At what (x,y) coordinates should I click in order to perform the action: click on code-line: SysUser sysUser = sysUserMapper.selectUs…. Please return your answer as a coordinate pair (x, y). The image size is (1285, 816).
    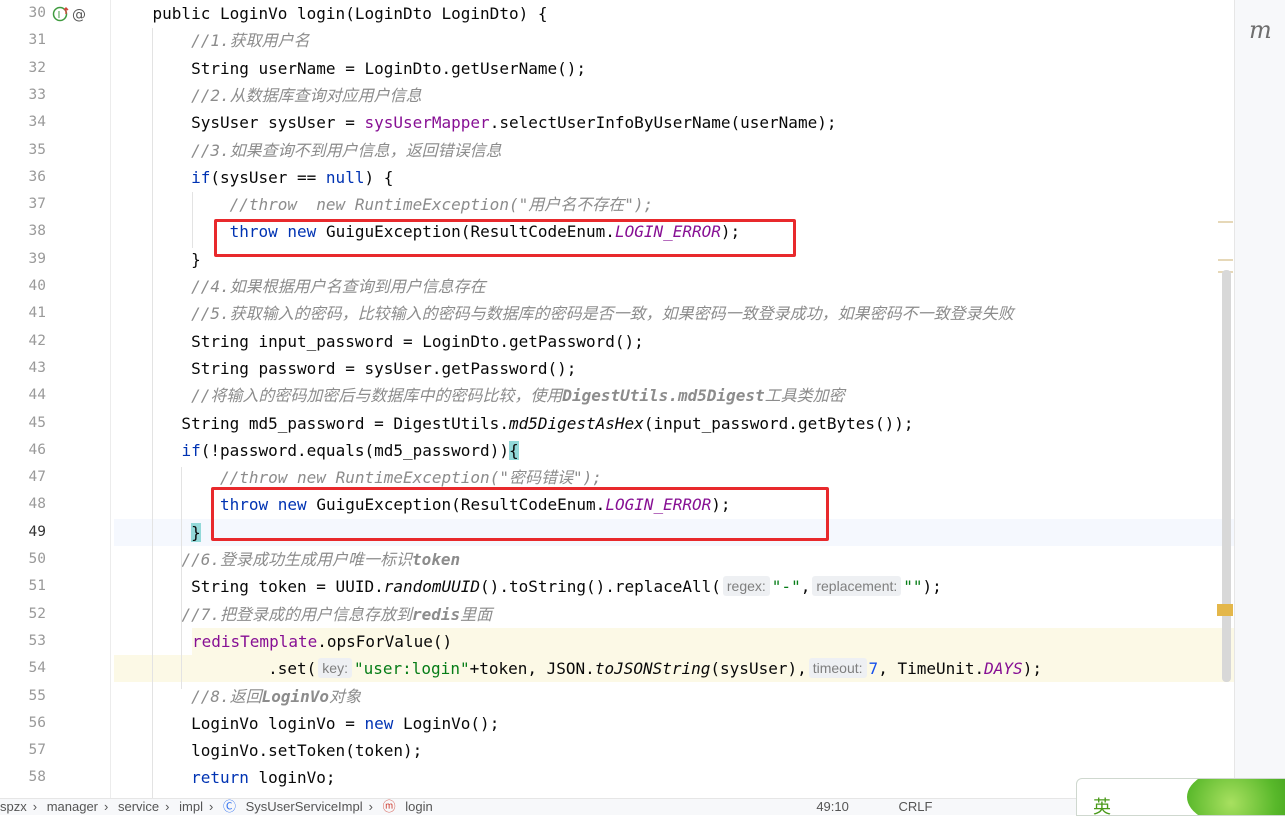
    Looking at the image, I should click on (674, 122).